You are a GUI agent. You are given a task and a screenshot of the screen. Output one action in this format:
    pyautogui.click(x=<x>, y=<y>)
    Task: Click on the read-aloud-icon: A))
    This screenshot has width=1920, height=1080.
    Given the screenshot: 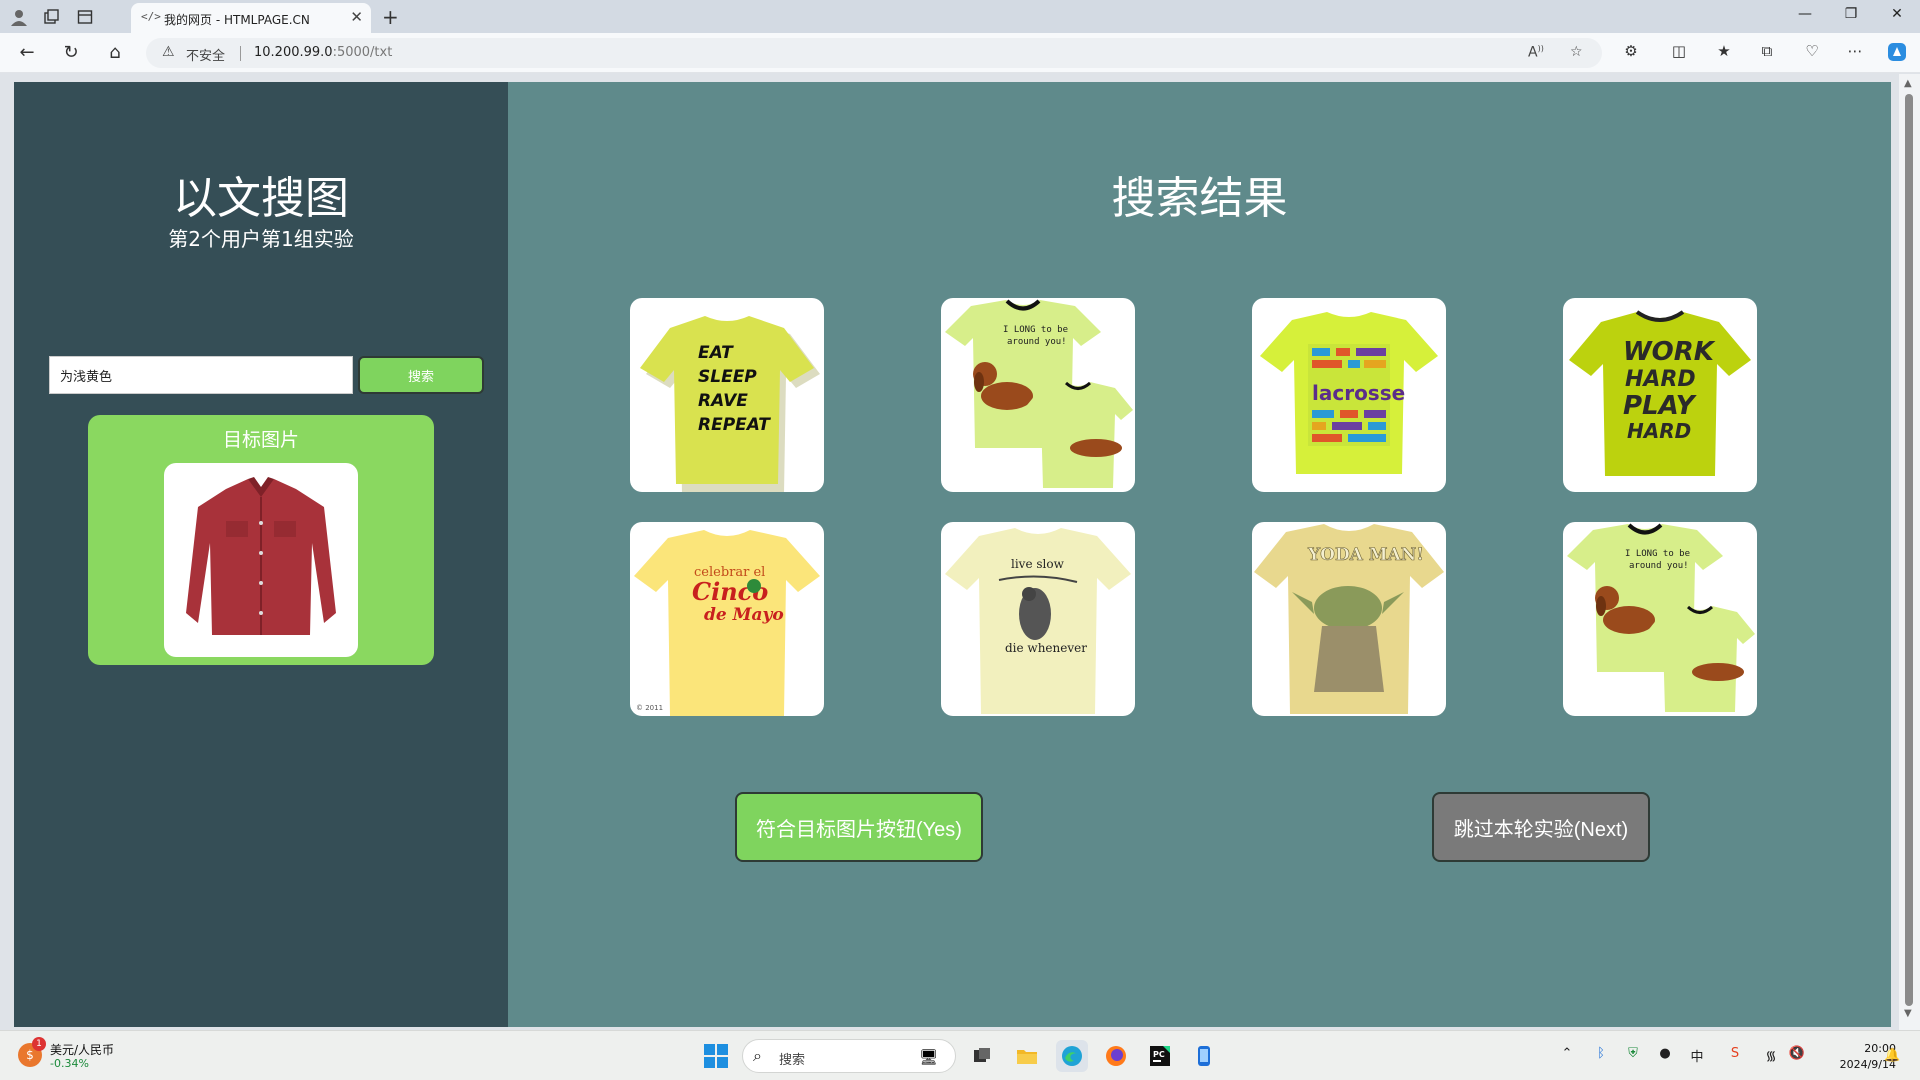 What is the action you would take?
    pyautogui.click(x=1536, y=52)
    